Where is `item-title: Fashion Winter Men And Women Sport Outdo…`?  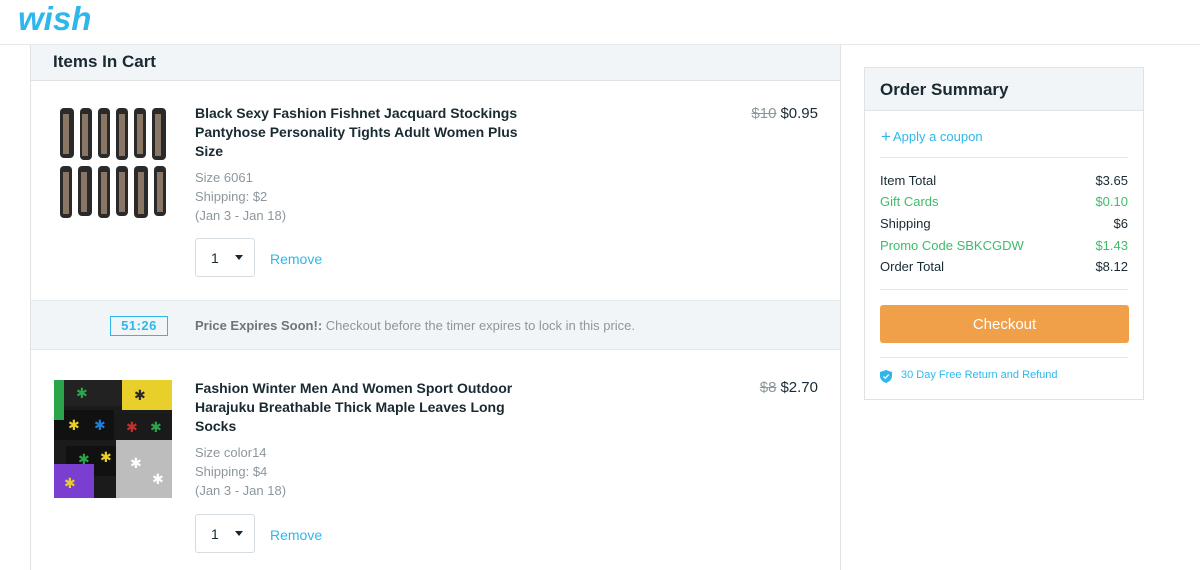 item-title: Fashion Winter Men And Women Sport Outdo… is located at coordinates (365, 407).